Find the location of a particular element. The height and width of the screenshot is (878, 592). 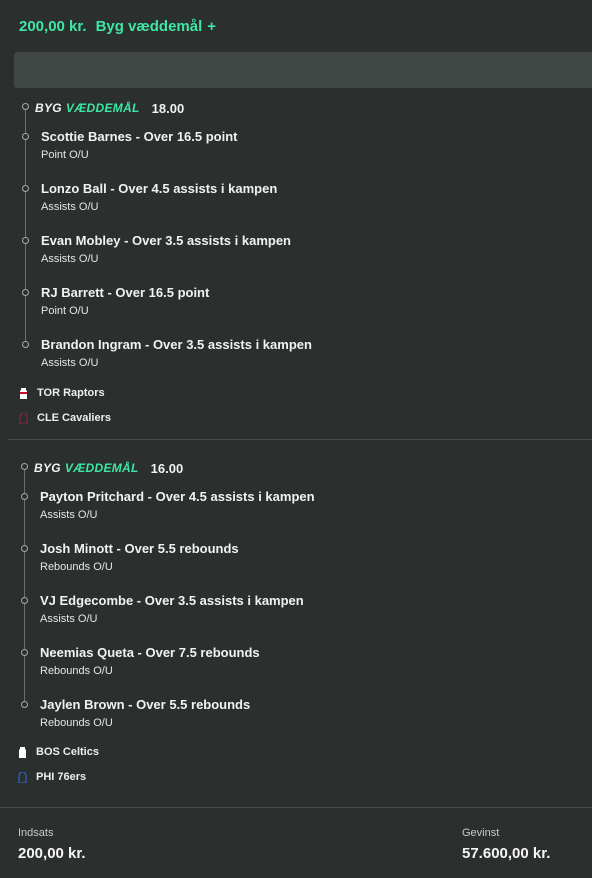

leg-item: RJ Barrett - Over 16.5 point Point O/U is located at coordinates (125, 301).